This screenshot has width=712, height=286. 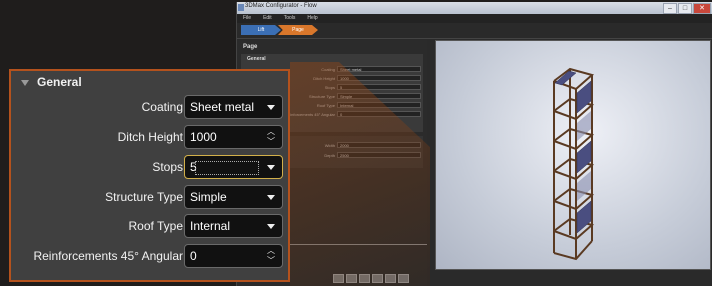 What do you see at coordinates (210, 226) in the screenshot?
I see `roof-type-value: Internal` at bounding box center [210, 226].